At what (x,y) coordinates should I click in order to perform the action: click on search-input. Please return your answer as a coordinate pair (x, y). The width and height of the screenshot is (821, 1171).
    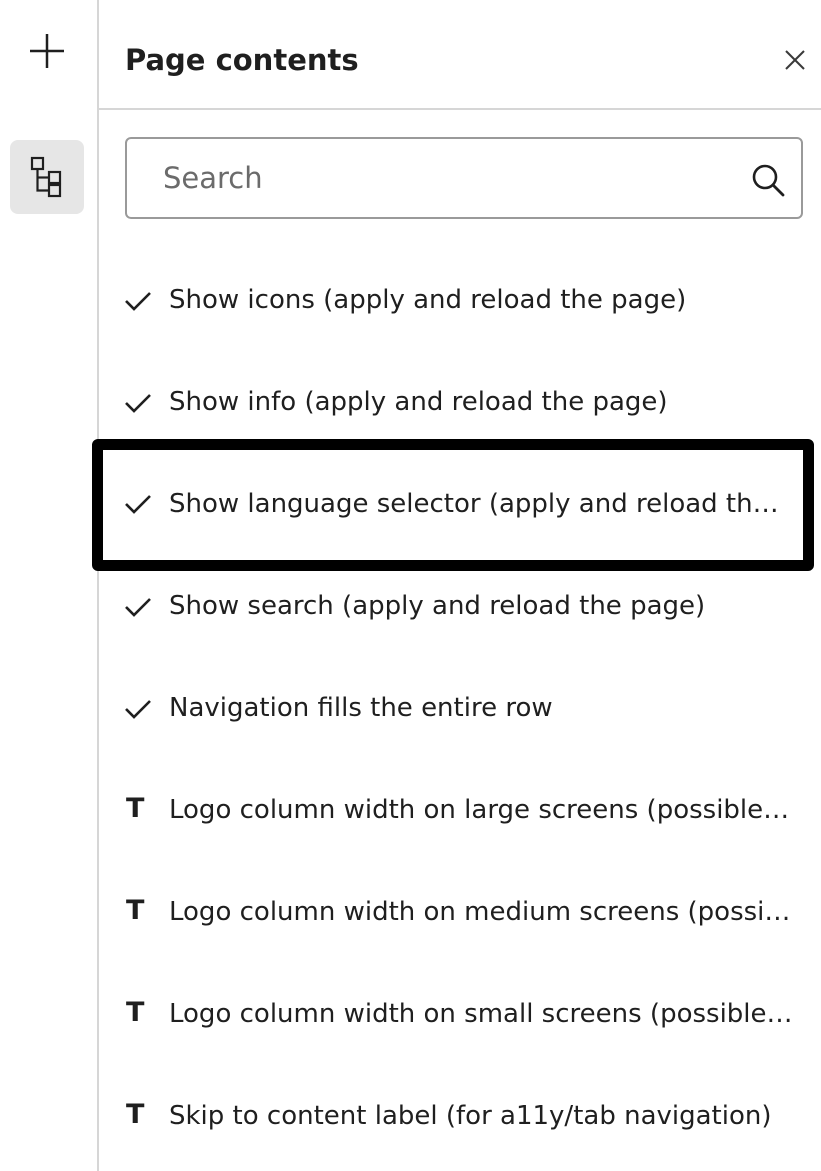
    Looking at the image, I should click on (429, 178).